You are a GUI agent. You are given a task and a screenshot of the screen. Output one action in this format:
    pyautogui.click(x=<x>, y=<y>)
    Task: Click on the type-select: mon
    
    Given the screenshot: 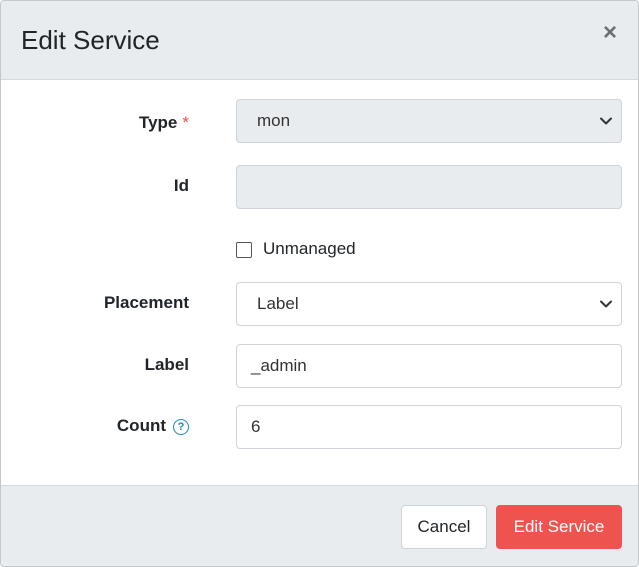 What is the action you would take?
    pyautogui.click(x=429, y=121)
    